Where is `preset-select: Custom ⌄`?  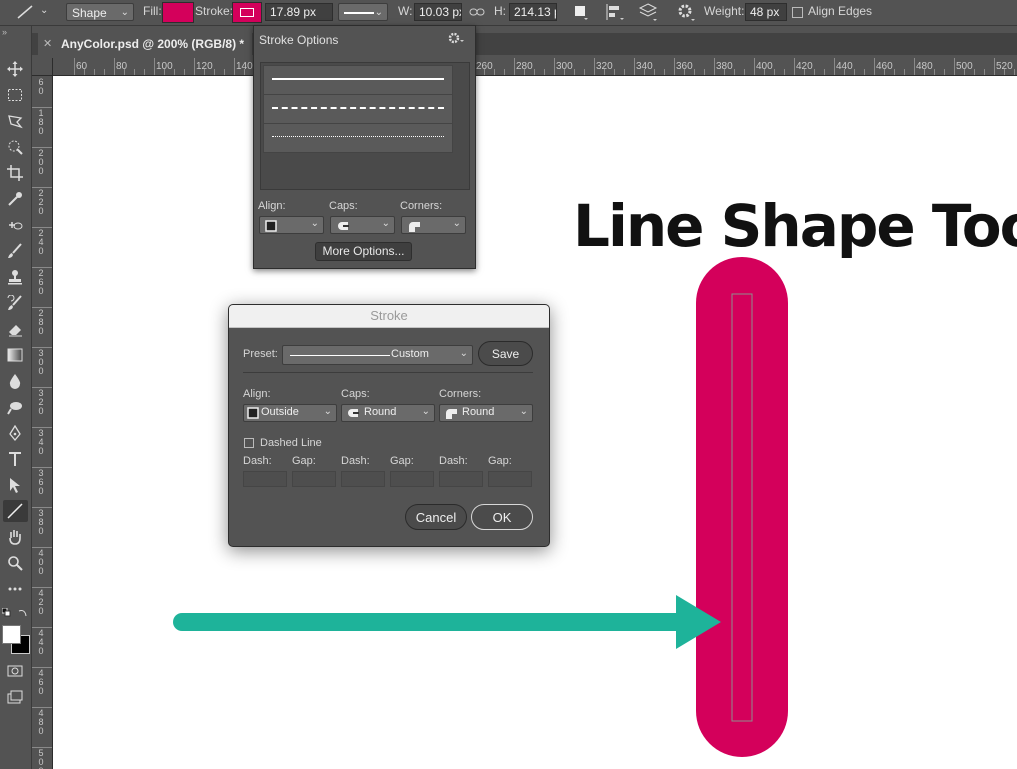
preset-select: Custom ⌄ is located at coordinates (377, 355).